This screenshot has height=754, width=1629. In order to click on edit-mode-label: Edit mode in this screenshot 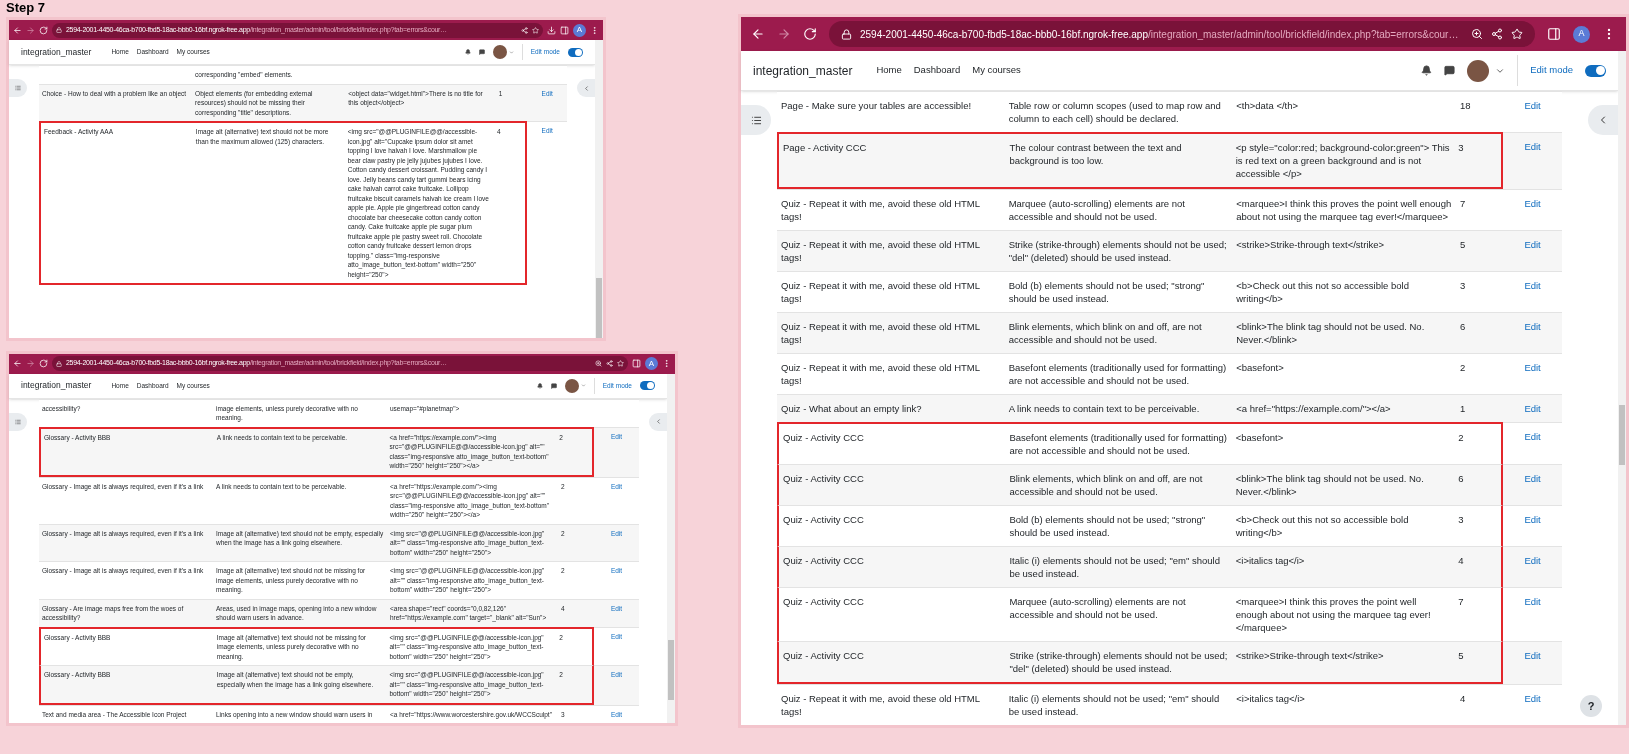, I will do `click(1551, 70)`.